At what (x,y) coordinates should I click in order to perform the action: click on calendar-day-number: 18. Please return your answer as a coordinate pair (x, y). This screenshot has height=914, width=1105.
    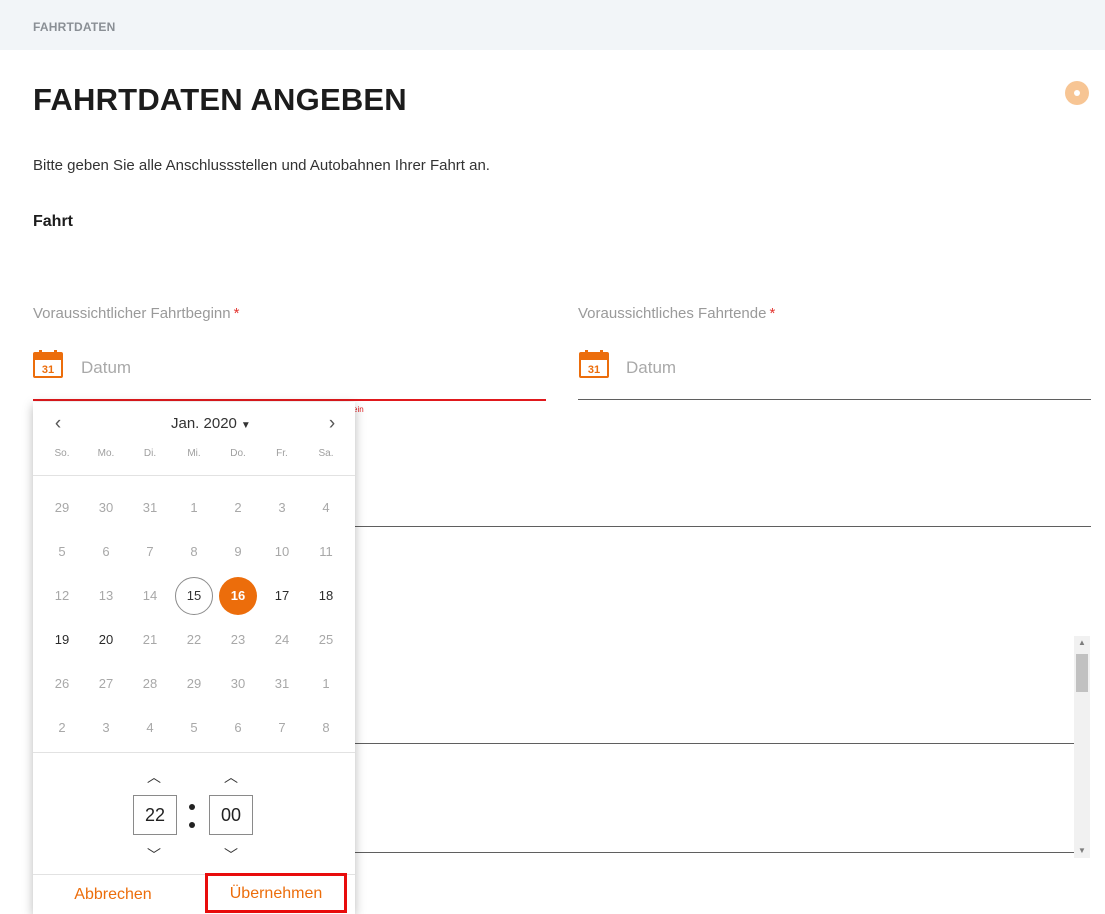
    Looking at the image, I should click on (326, 595).